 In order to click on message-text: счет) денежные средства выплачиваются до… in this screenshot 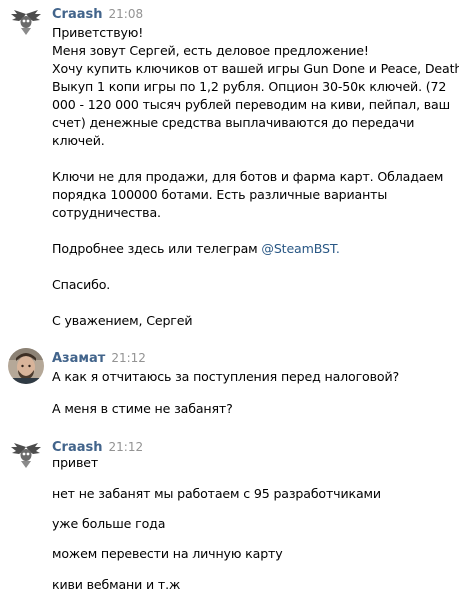, I will do `click(233, 122)`.